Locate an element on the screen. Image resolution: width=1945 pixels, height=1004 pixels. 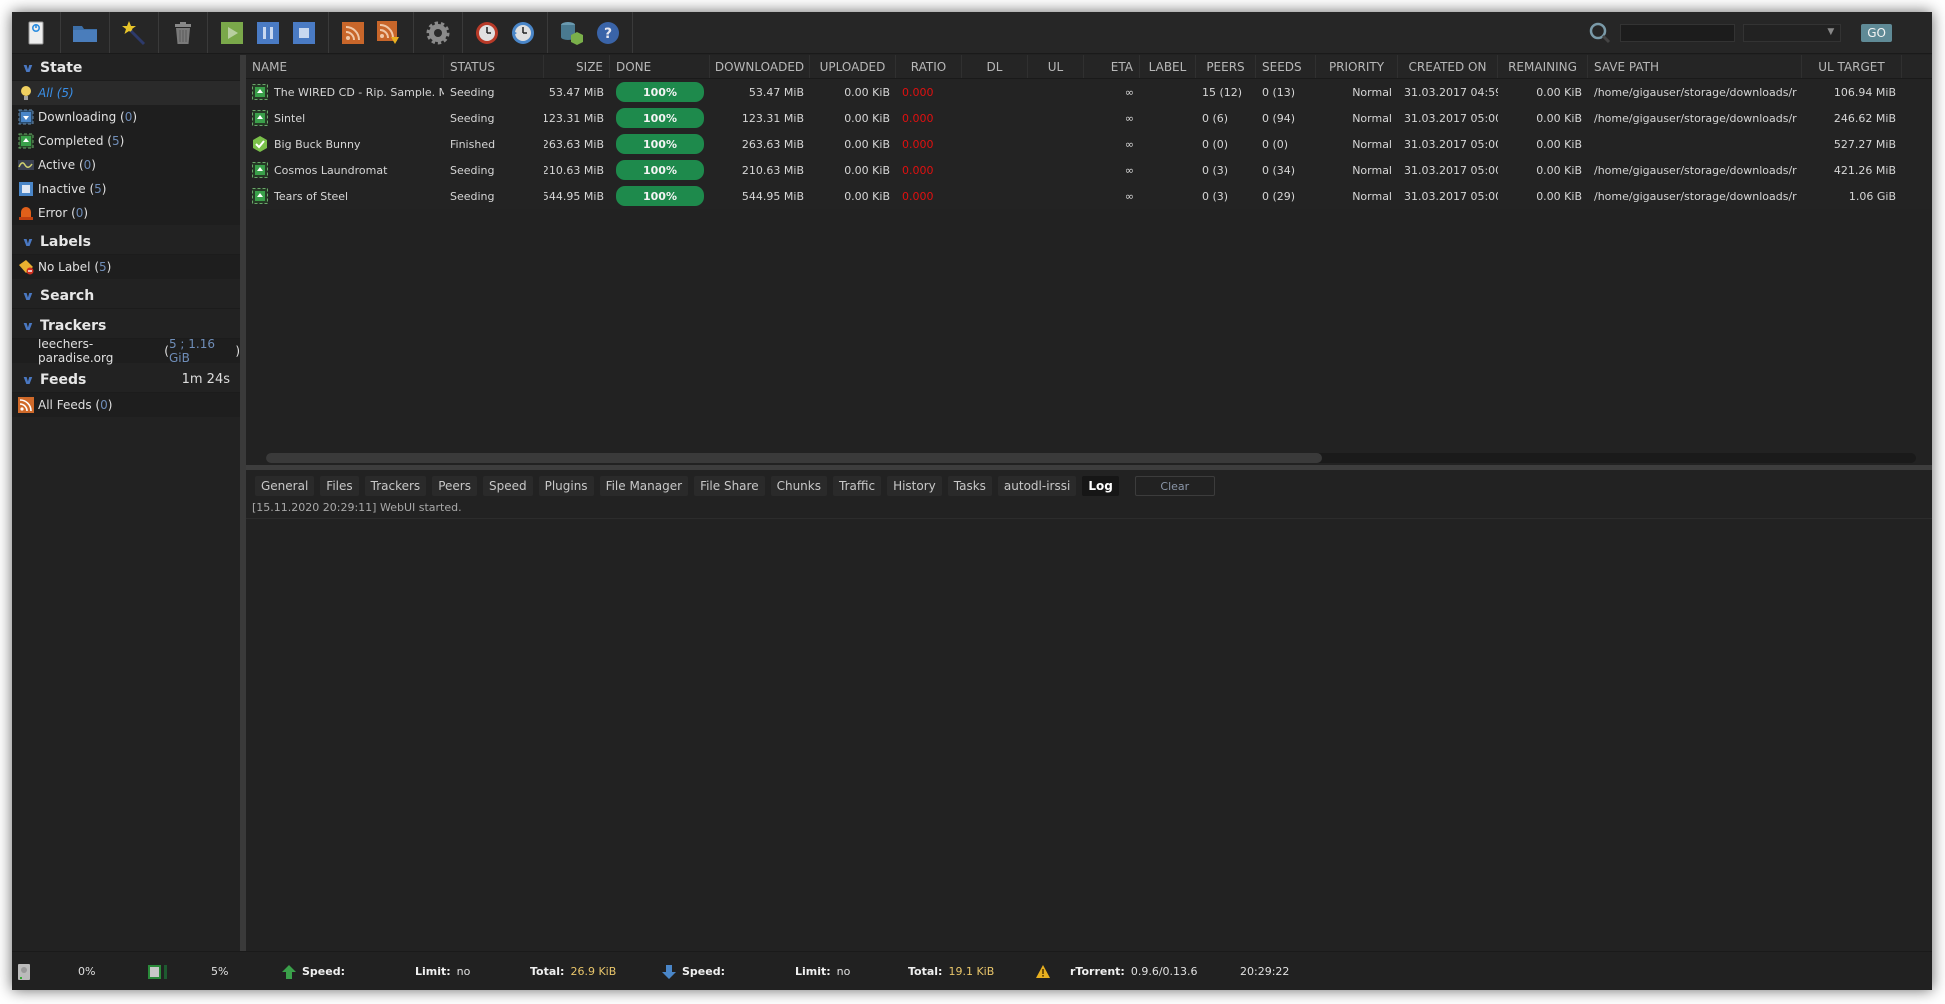
labels-header: ∨ Labels is located at coordinates (126, 242).